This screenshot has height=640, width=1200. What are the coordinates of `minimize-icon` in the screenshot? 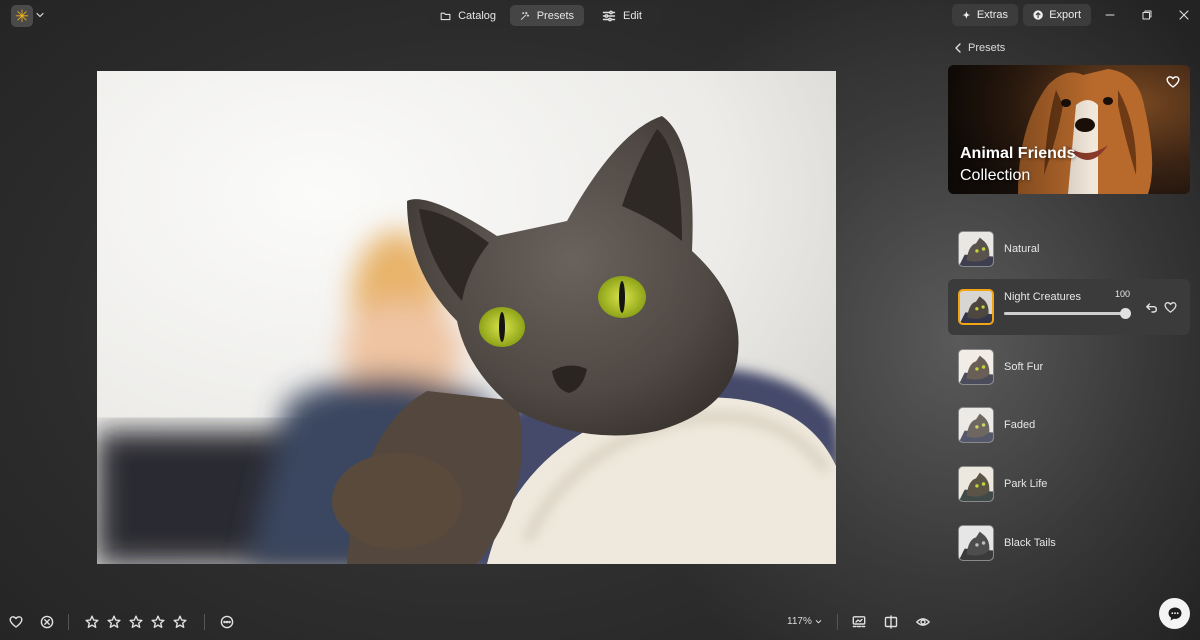 It's located at (1110, 15).